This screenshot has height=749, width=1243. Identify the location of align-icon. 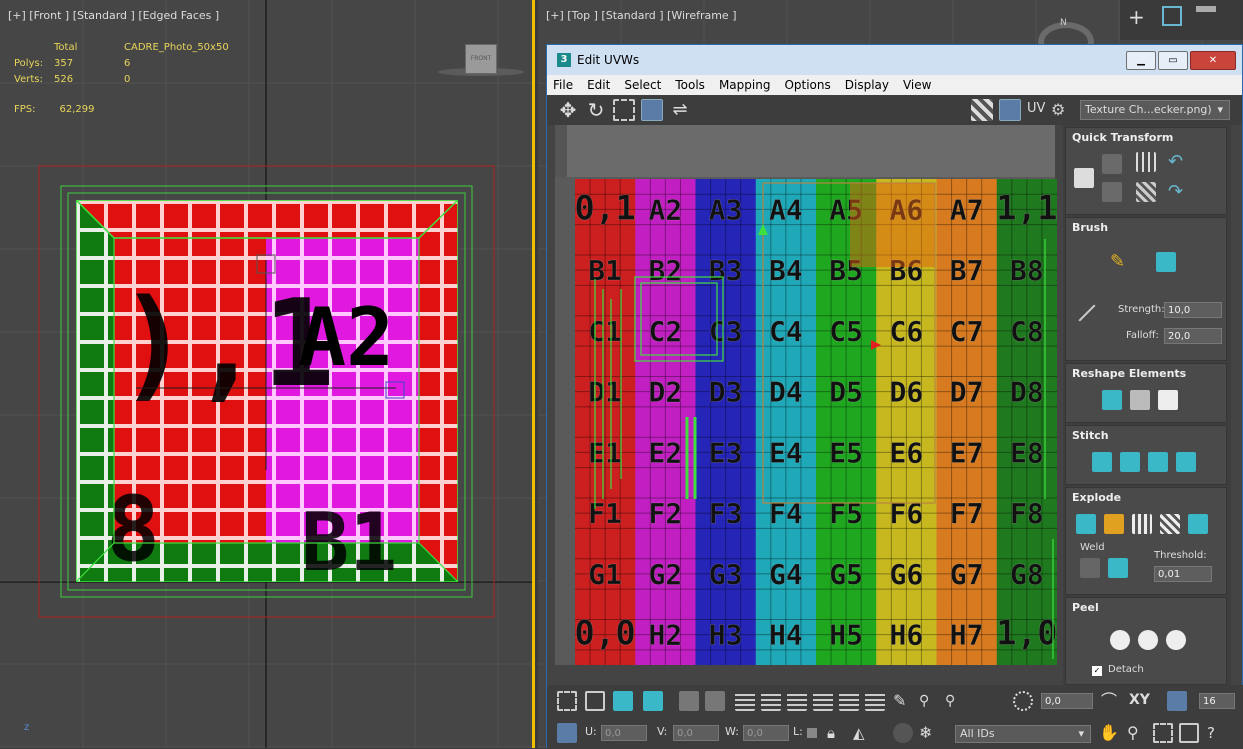
(1112, 164).